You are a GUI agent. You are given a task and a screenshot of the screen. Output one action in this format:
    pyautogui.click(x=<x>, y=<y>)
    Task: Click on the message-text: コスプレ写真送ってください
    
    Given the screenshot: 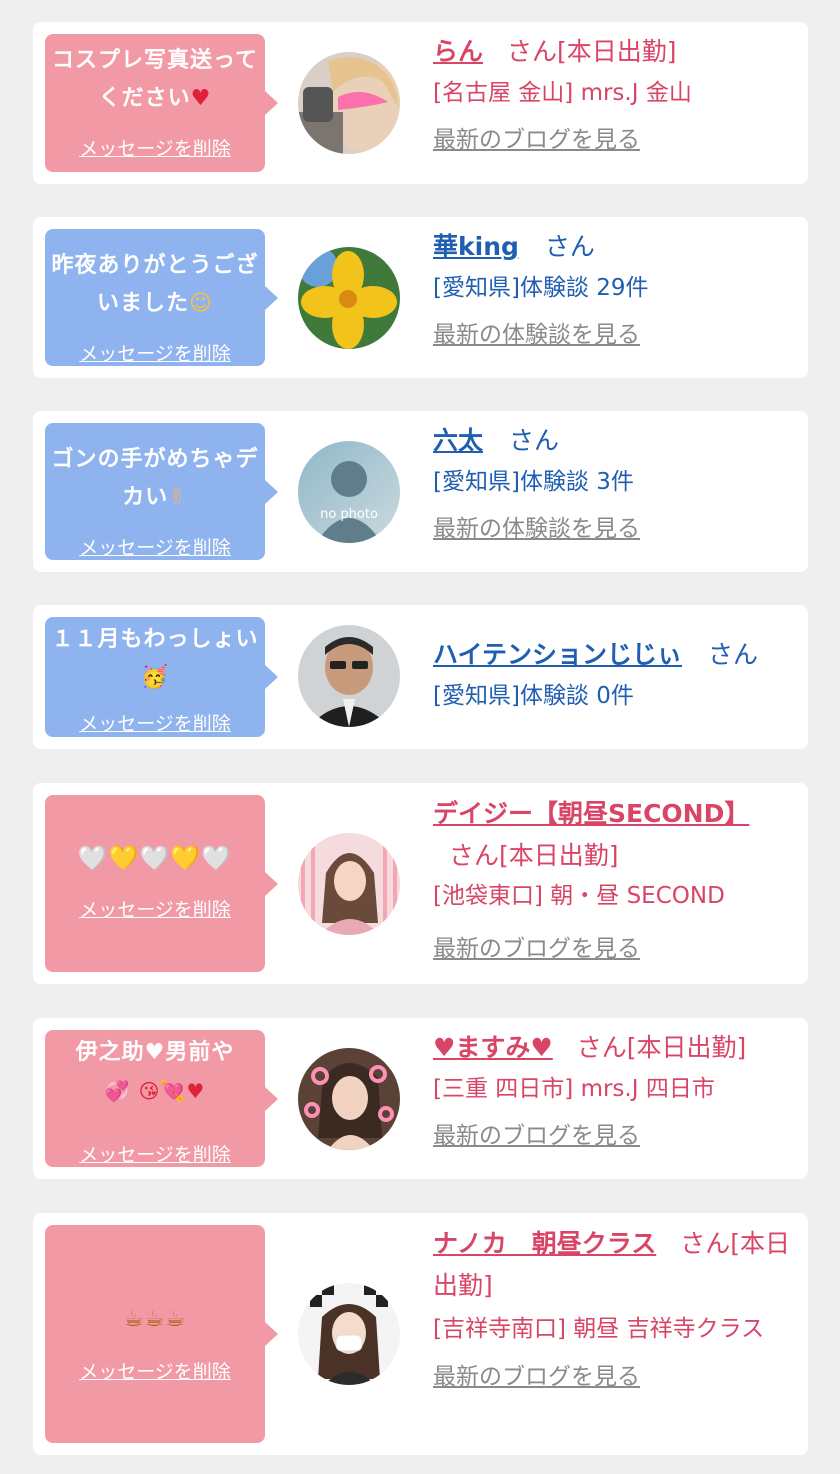 What is the action you would take?
    pyautogui.click(x=155, y=79)
    